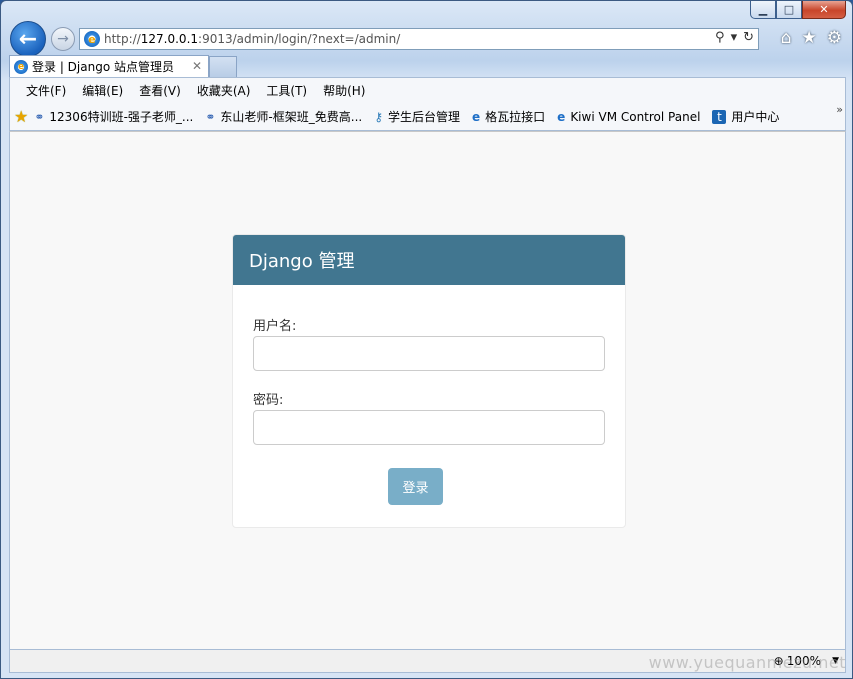 The width and height of the screenshot is (853, 679). I want to click on address-tools: ⚲ ▾ ↻, so click(734, 37).